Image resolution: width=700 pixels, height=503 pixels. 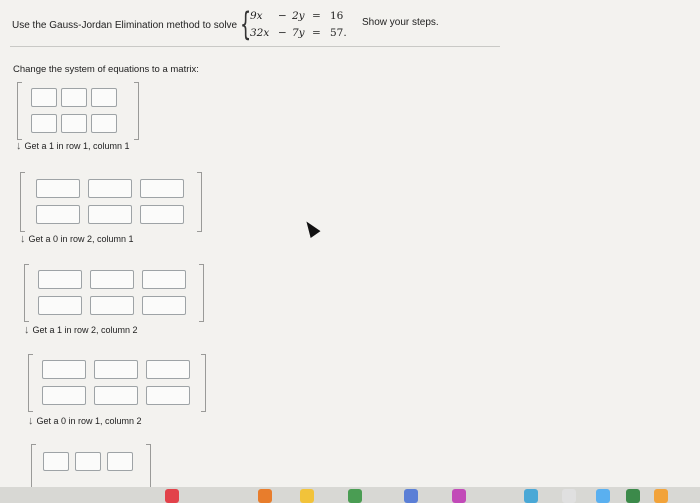 I want to click on divider, so click(x=255, y=46).